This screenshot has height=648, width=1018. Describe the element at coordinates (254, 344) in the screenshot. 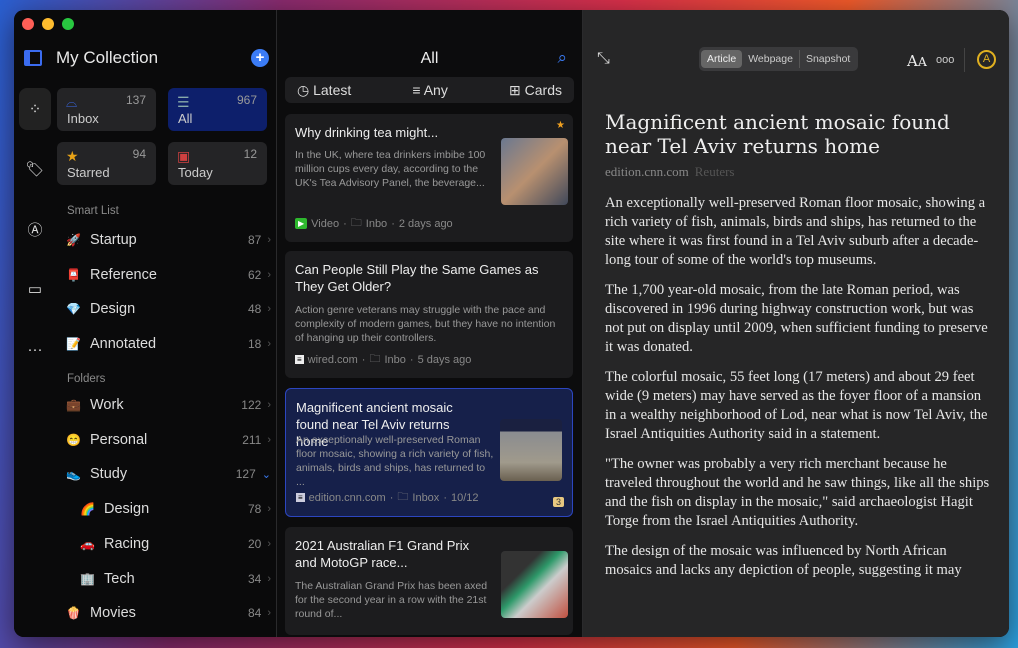

I see `item-count: 18` at that location.